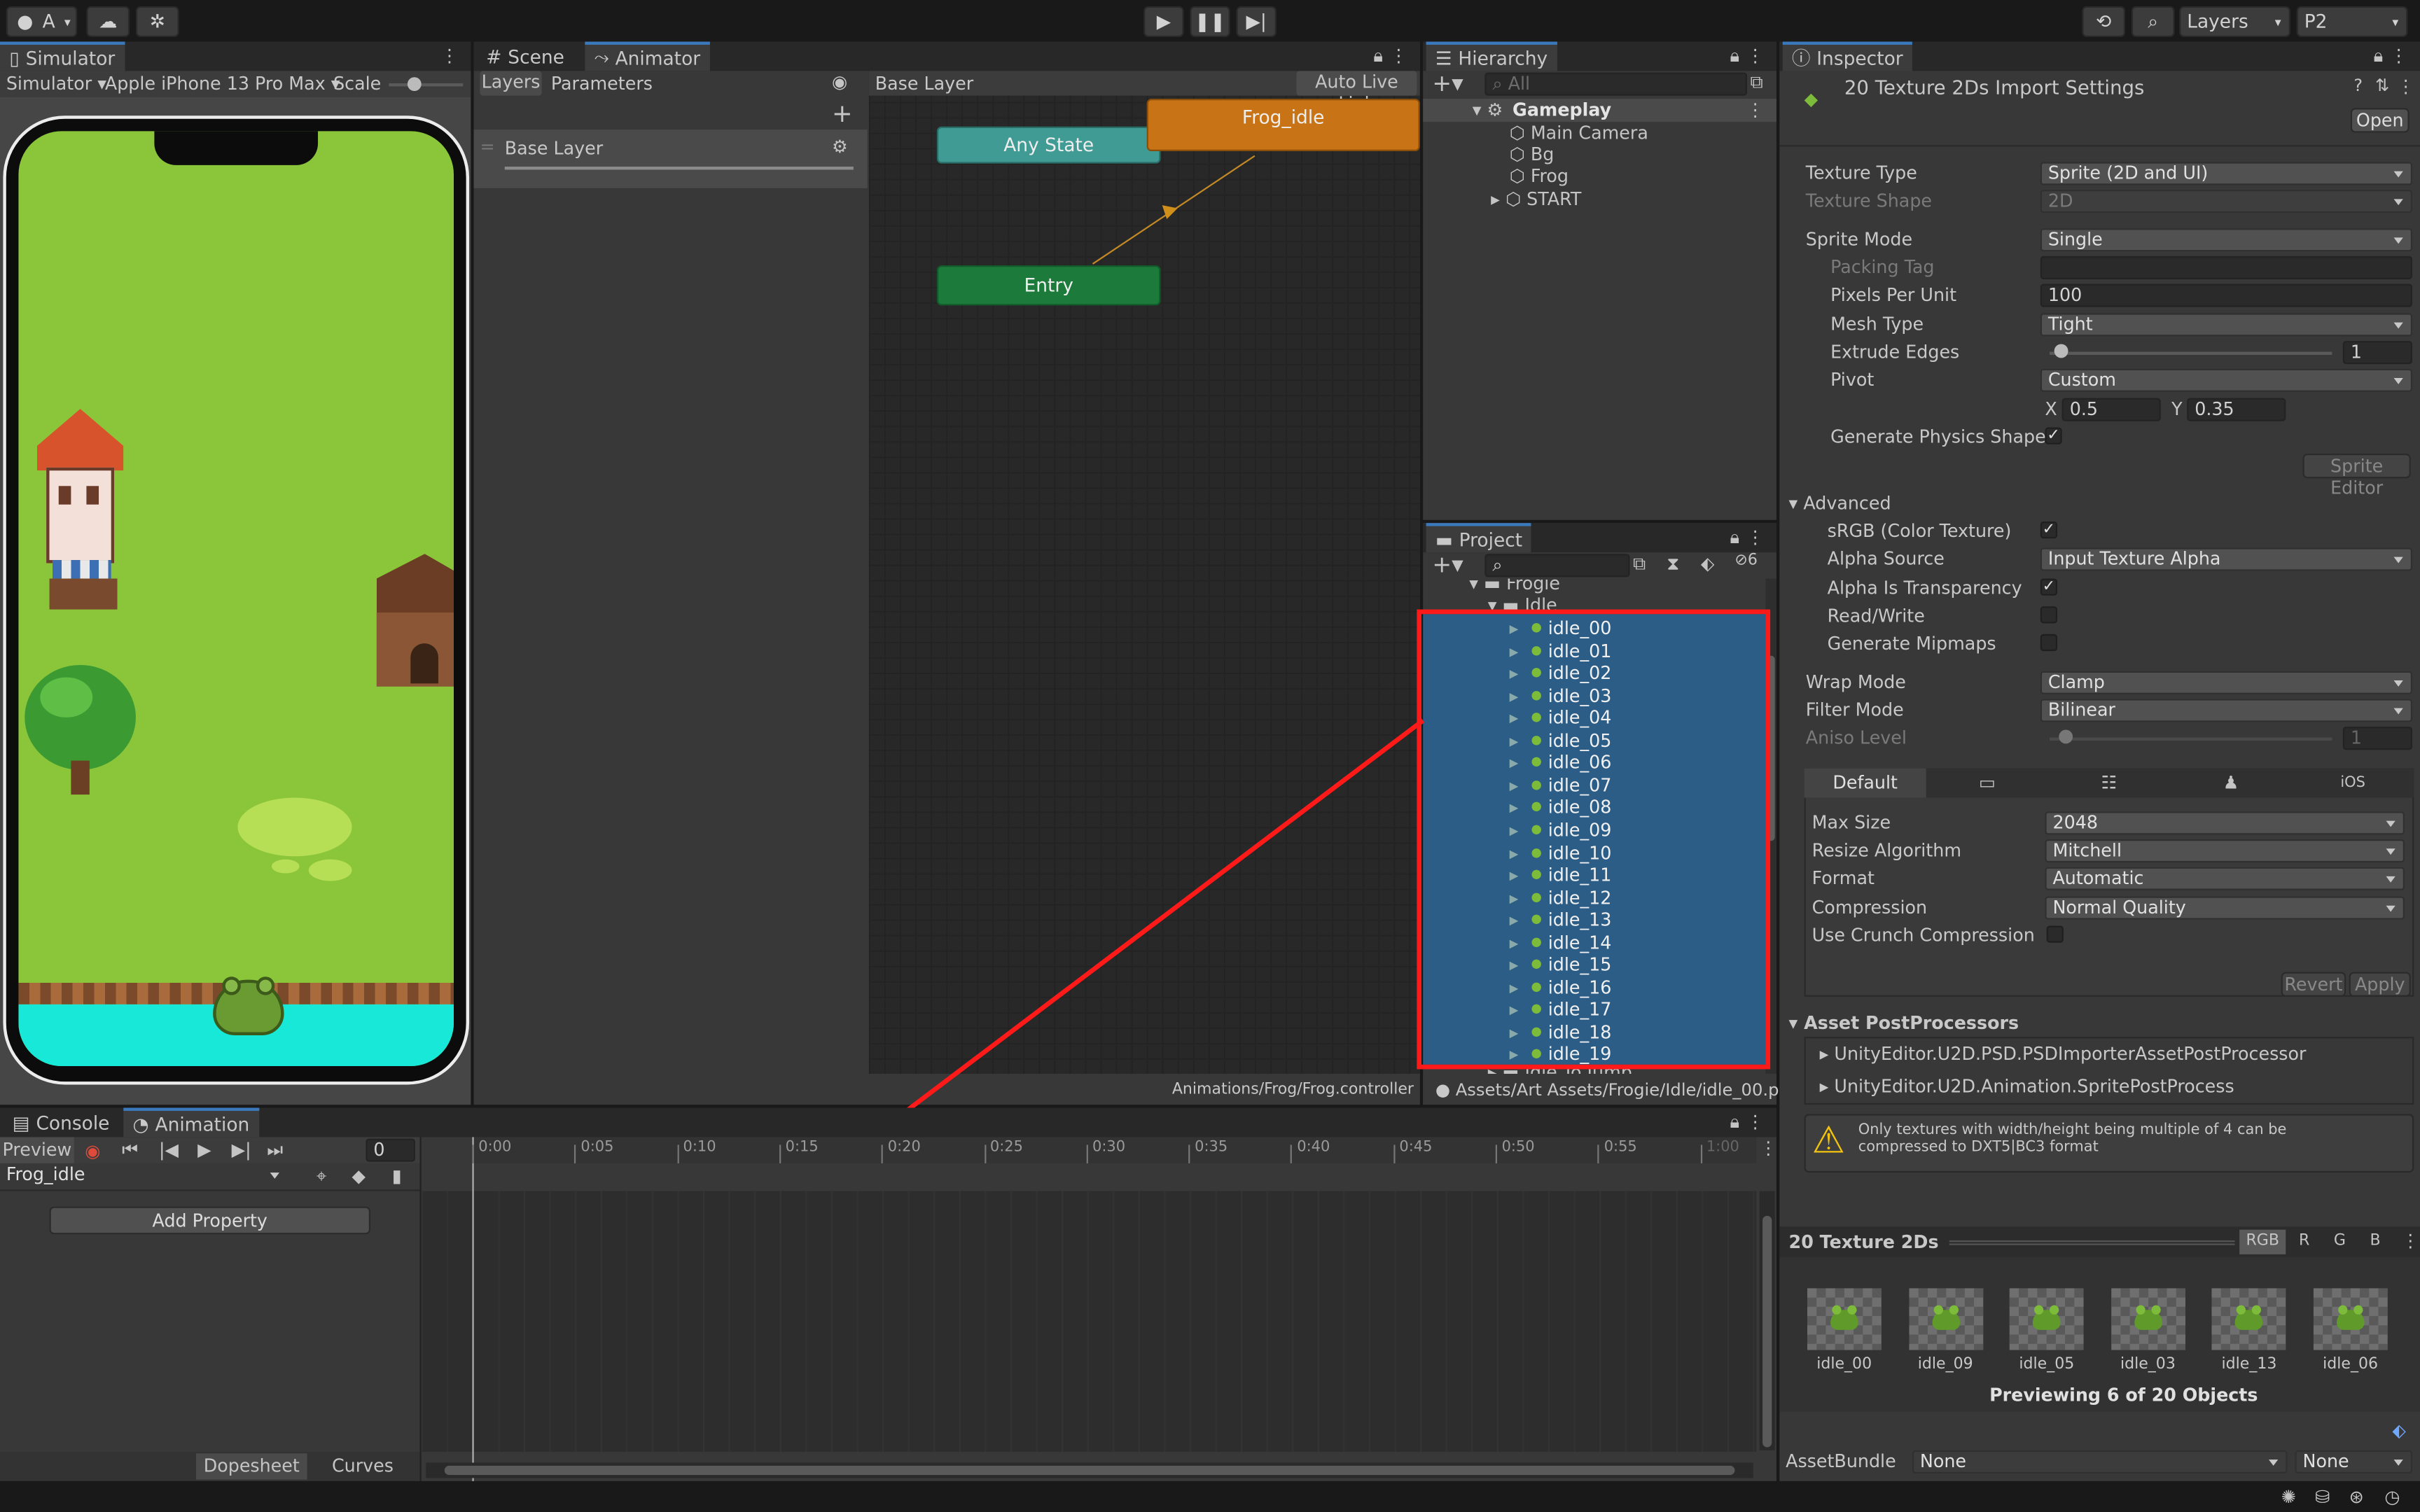 The image size is (2420, 1512). Describe the element at coordinates (2100, 1462) in the screenshot. I see `assetbundle-dropdown: None` at that location.